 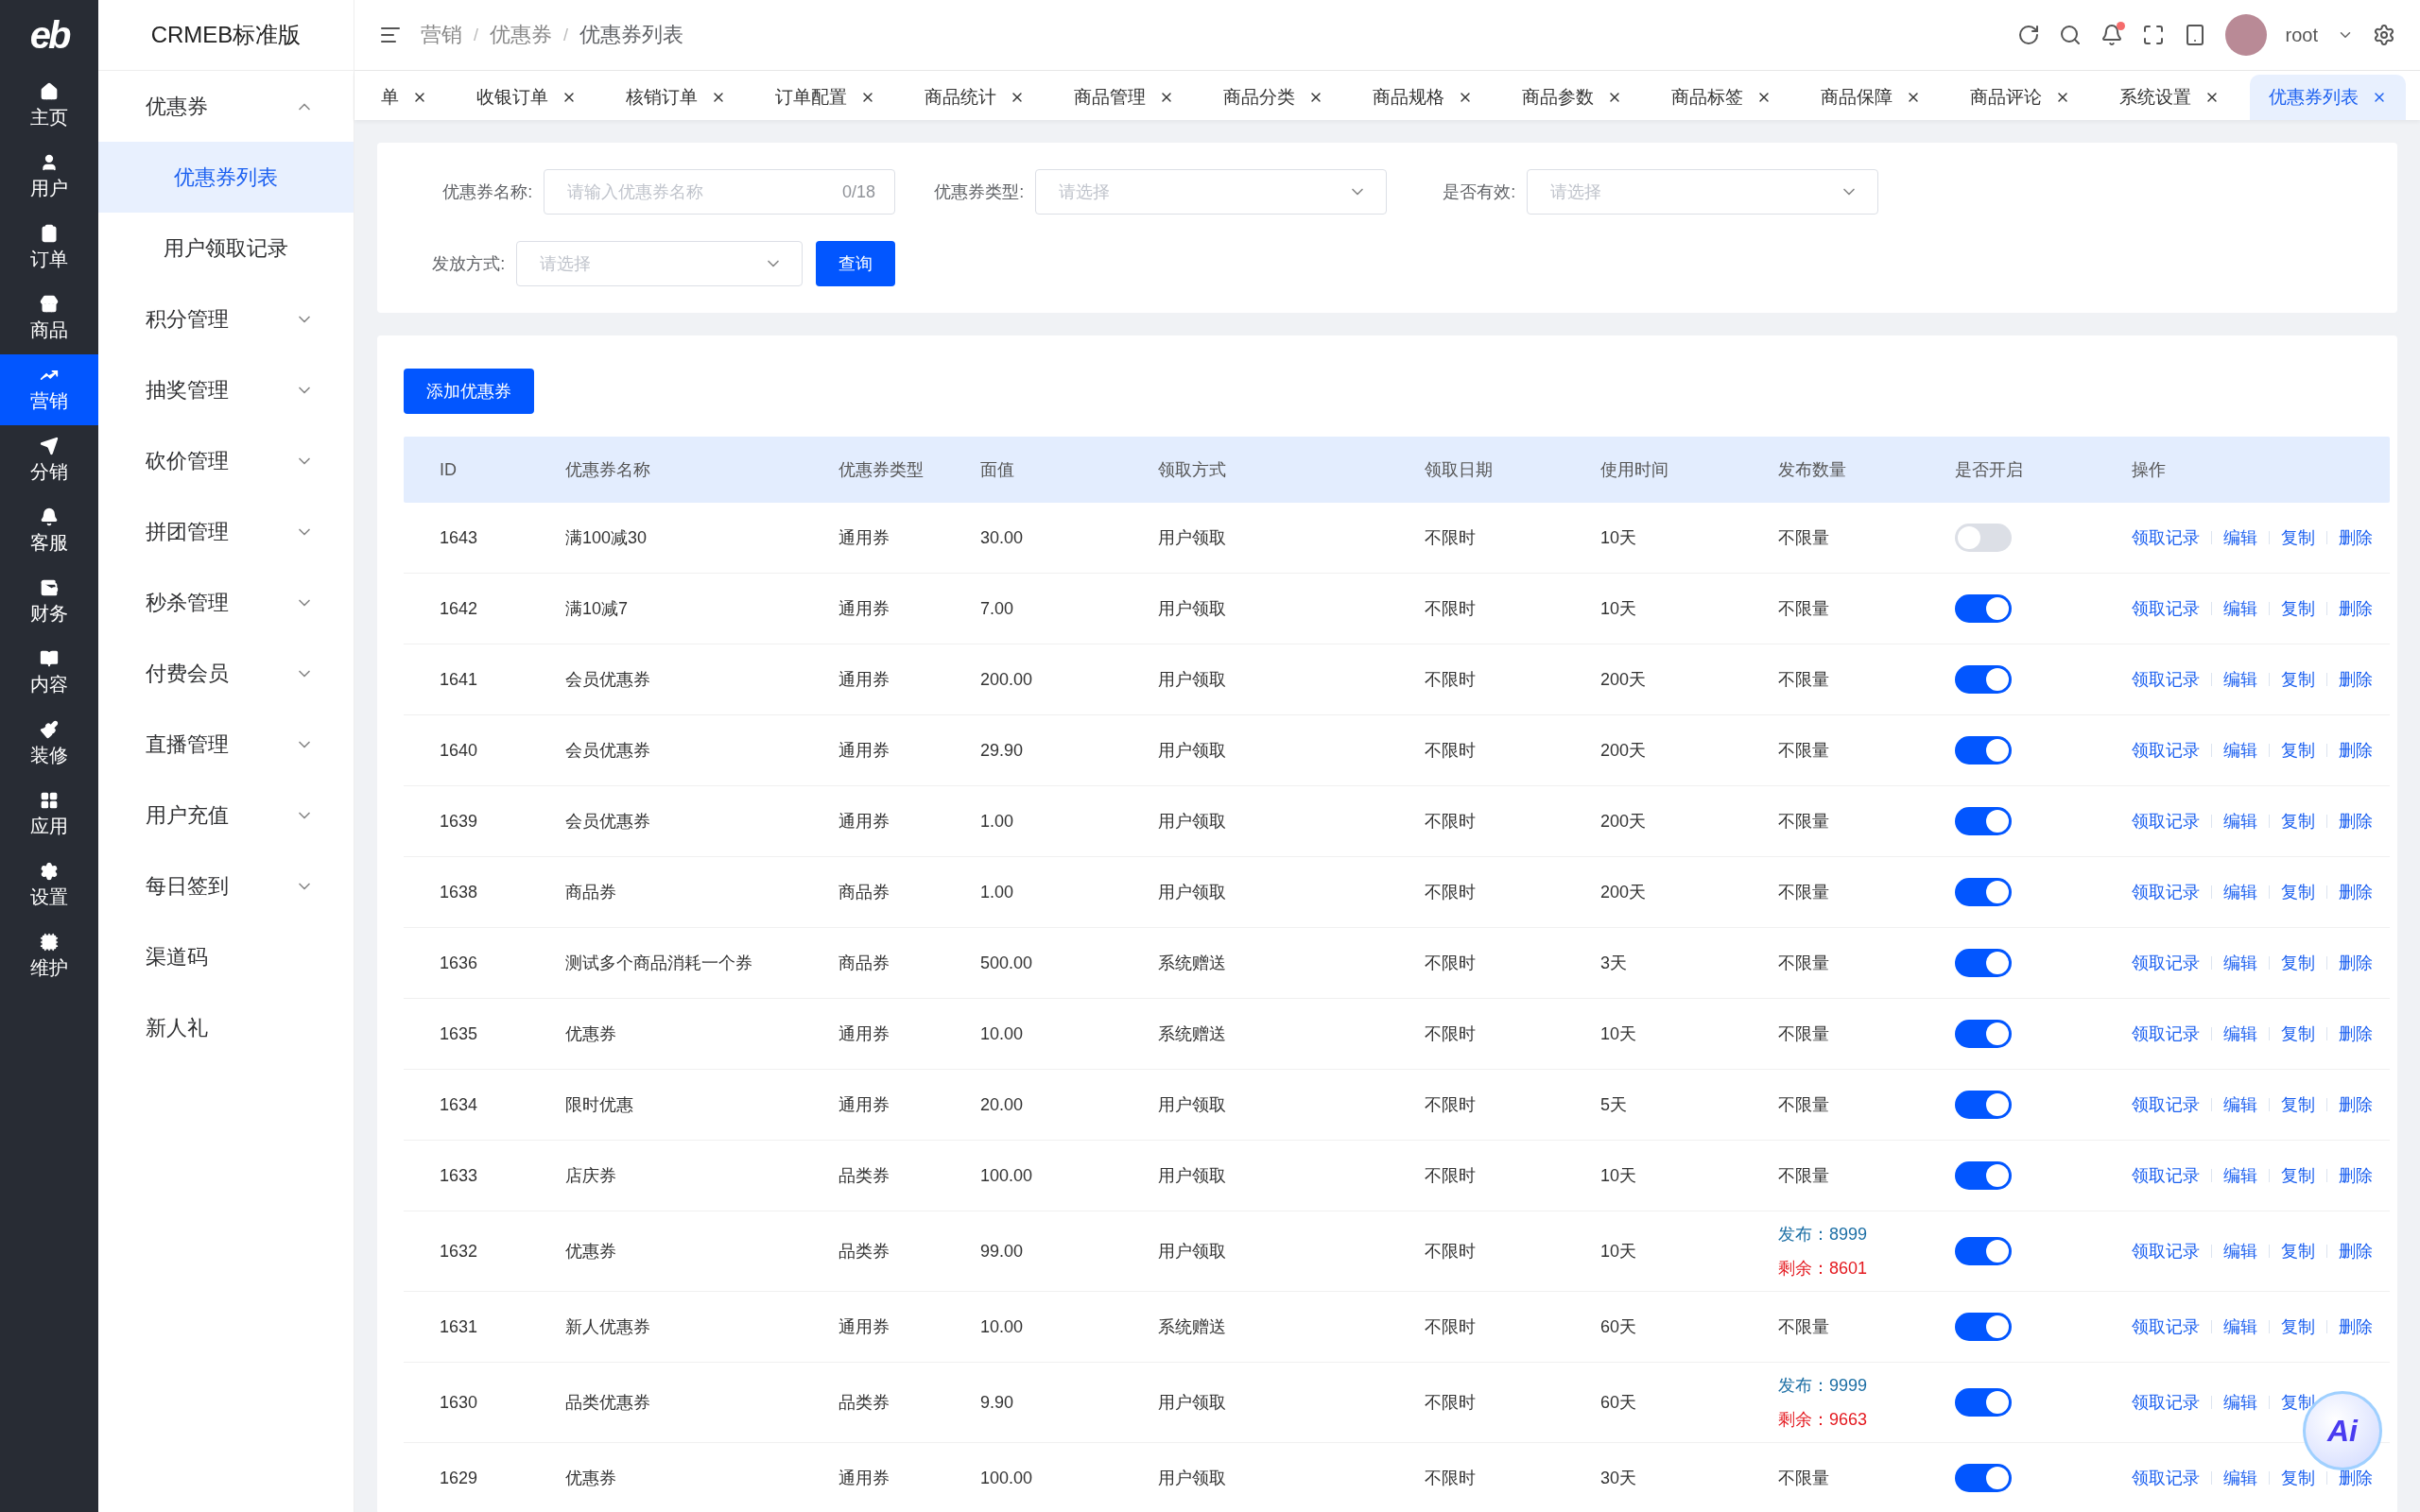 I want to click on fullscreen-icon, so click(x=2153, y=35).